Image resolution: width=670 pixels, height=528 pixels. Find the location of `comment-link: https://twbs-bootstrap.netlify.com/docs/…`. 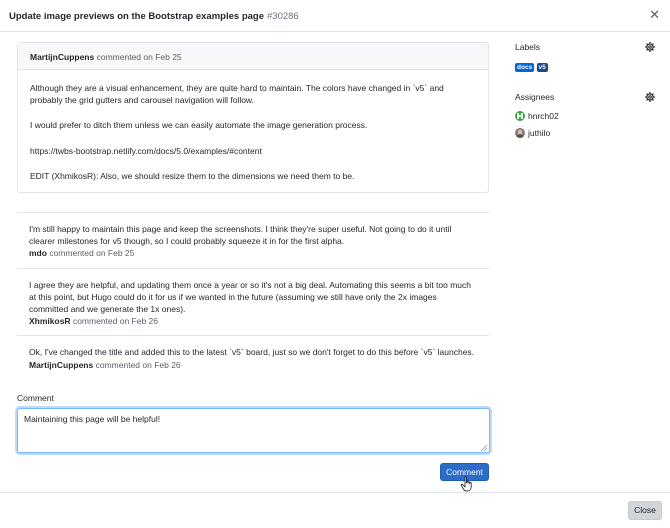

comment-link: https://twbs-bootstrap.netlify.com/docs/… is located at coordinates (253, 151).